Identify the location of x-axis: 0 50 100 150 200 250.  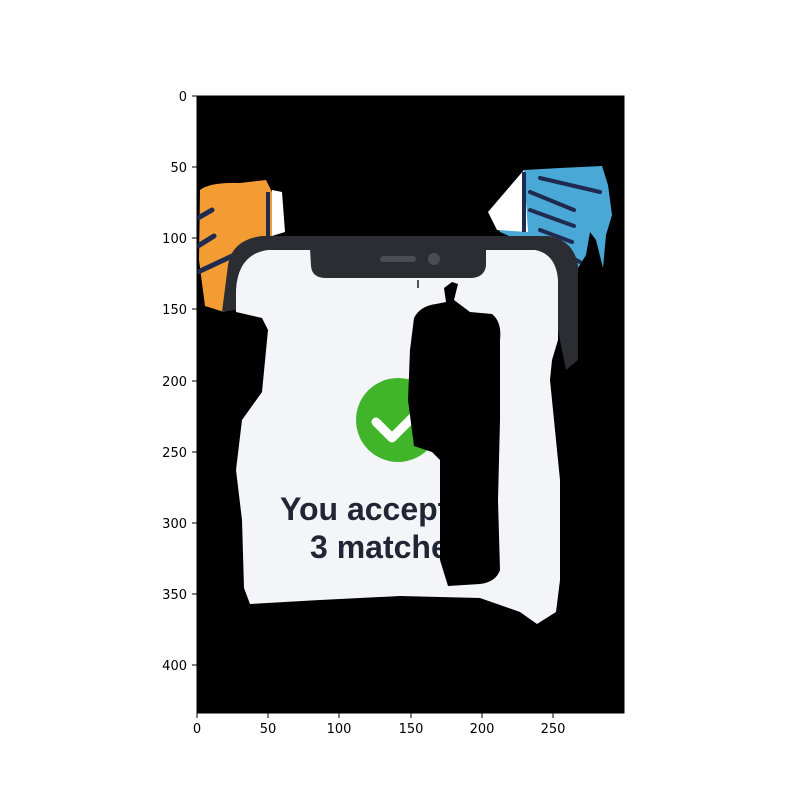
(379, 725).